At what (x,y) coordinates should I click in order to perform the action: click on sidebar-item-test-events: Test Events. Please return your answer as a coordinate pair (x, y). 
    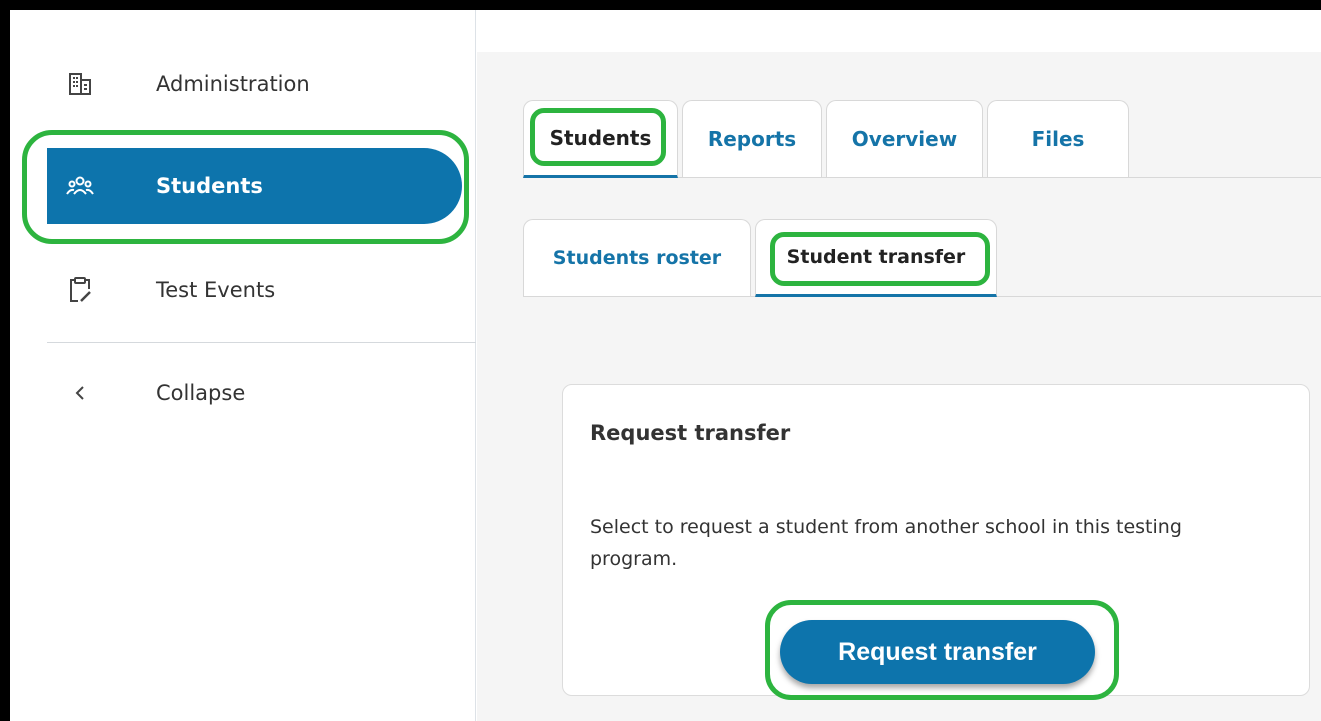
    Looking at the image, I should click on (254, 290).